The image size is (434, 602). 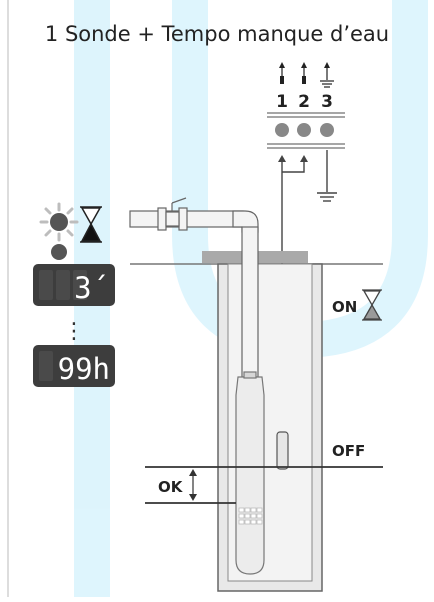 What do you see at coordinates (304, 102) in the screenshot?
I see `terminal-label-2: 2` at bounding box center [304, 102].